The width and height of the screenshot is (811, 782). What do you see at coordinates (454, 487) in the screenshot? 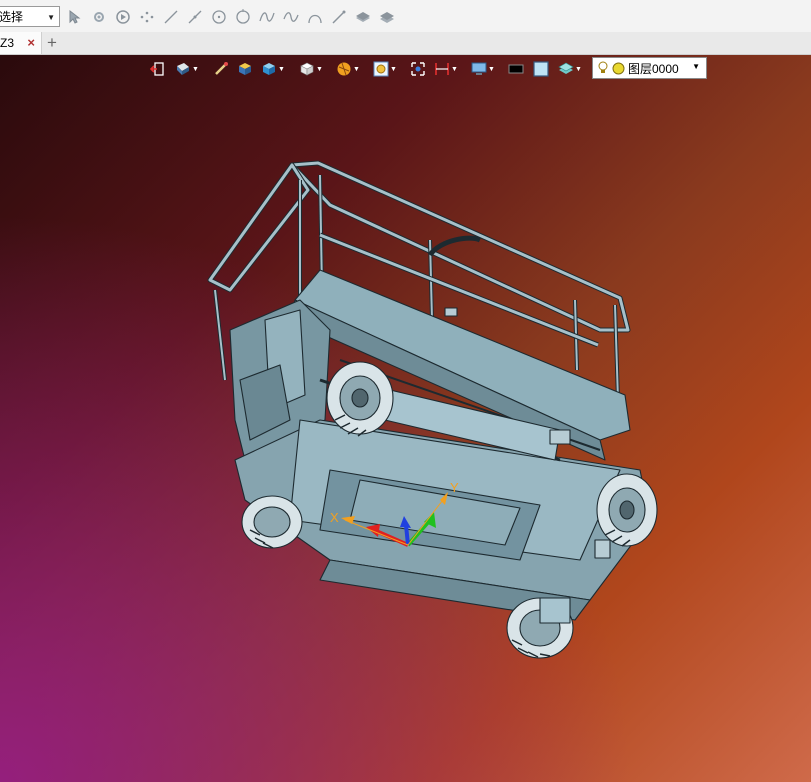
I see `y-axis-label: Y` at bounding box center [454, 487].